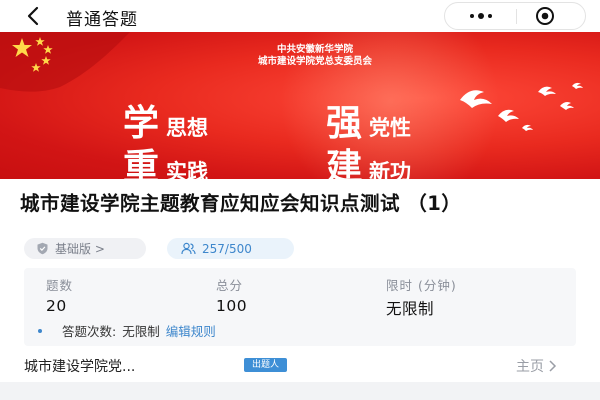  I want to click on slogan-2-small: 党性, so click(390, 128).